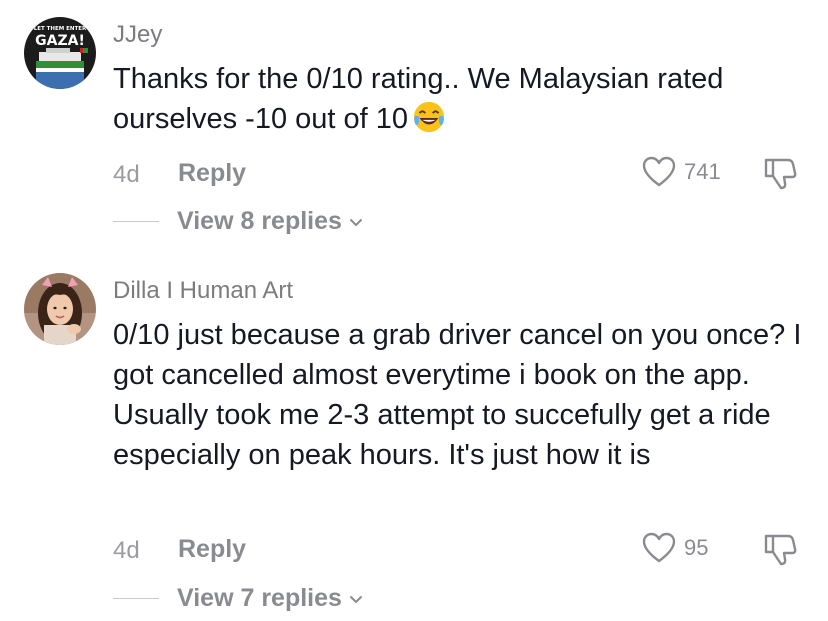 This screenshot has width=828, height=621. What do you see at coordinates (203, 291) in the screenshot?
I see `comment-username: Dilla I Human Art` at bounding box center [203, 291].